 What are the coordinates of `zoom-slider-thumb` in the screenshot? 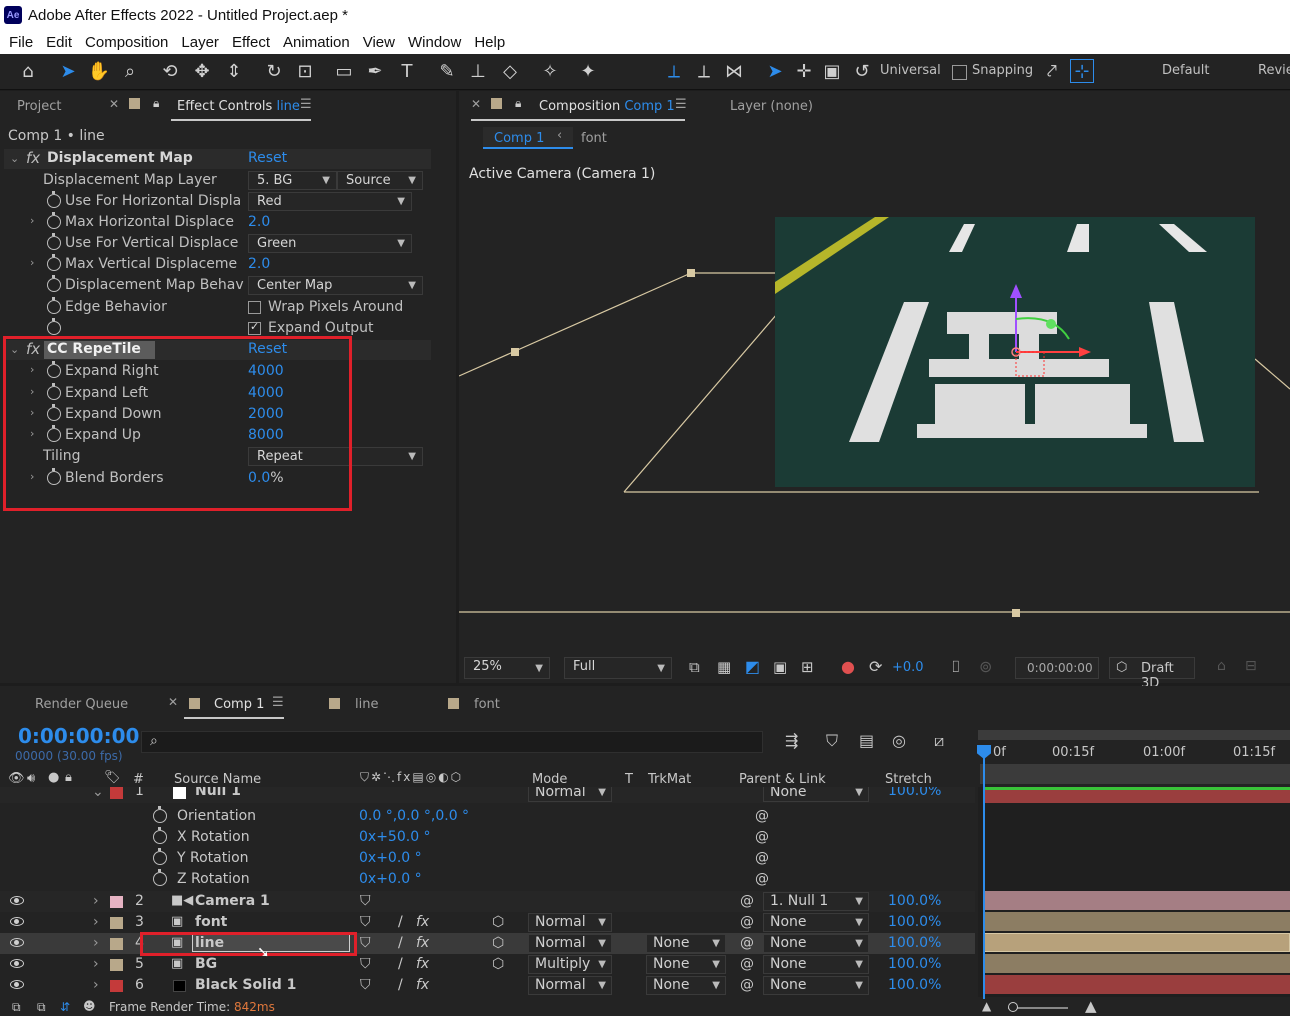 It's located at (1013, 1007).